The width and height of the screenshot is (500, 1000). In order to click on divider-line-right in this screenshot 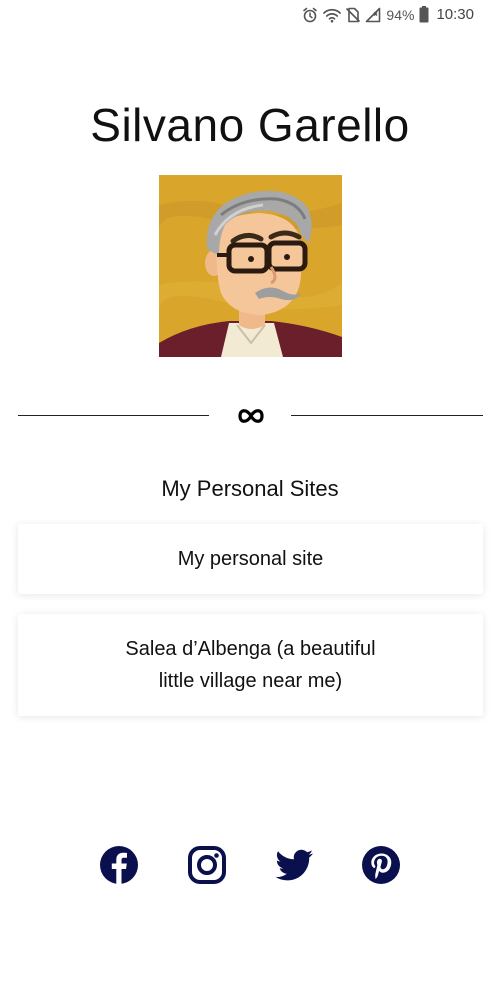, I will do `click(387, 415)`.